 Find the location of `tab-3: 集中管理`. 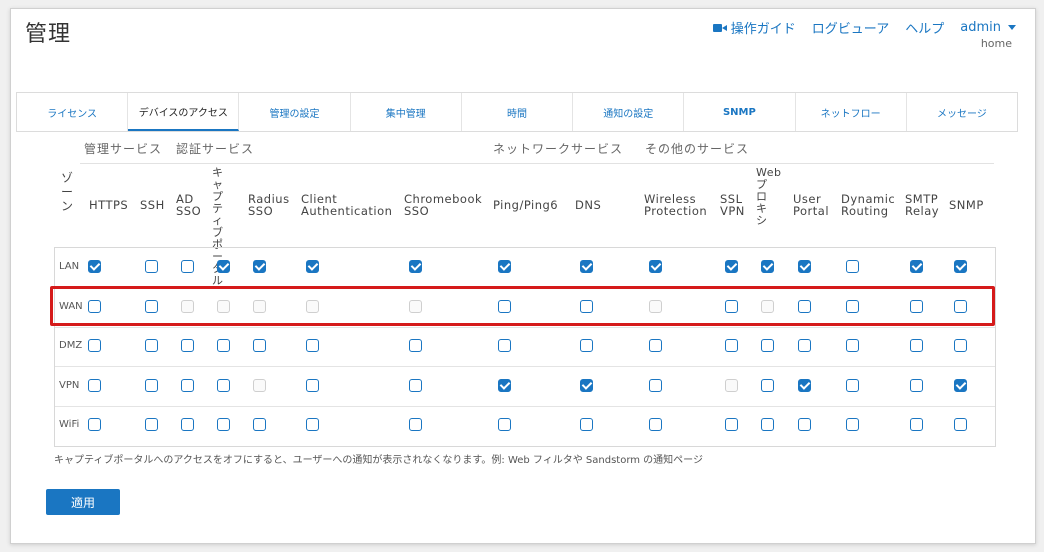

tab-3: 集中管理 is located at coordinates (406, 112).